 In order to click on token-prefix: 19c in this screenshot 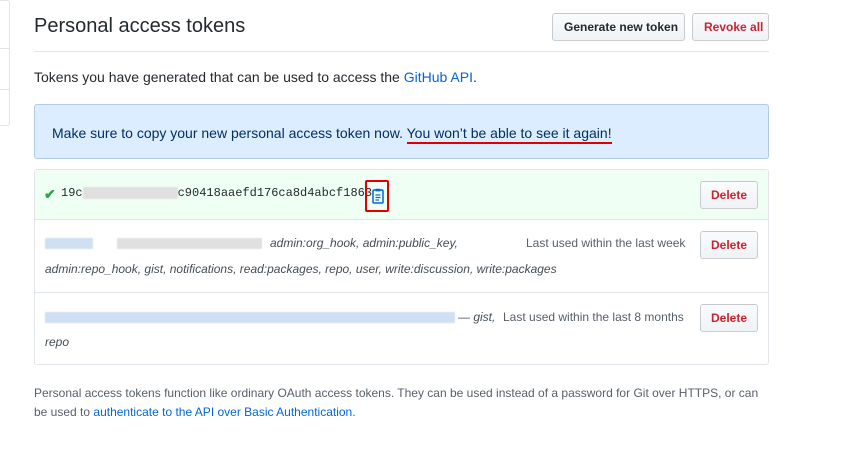, I will do `click(72, 193)`.